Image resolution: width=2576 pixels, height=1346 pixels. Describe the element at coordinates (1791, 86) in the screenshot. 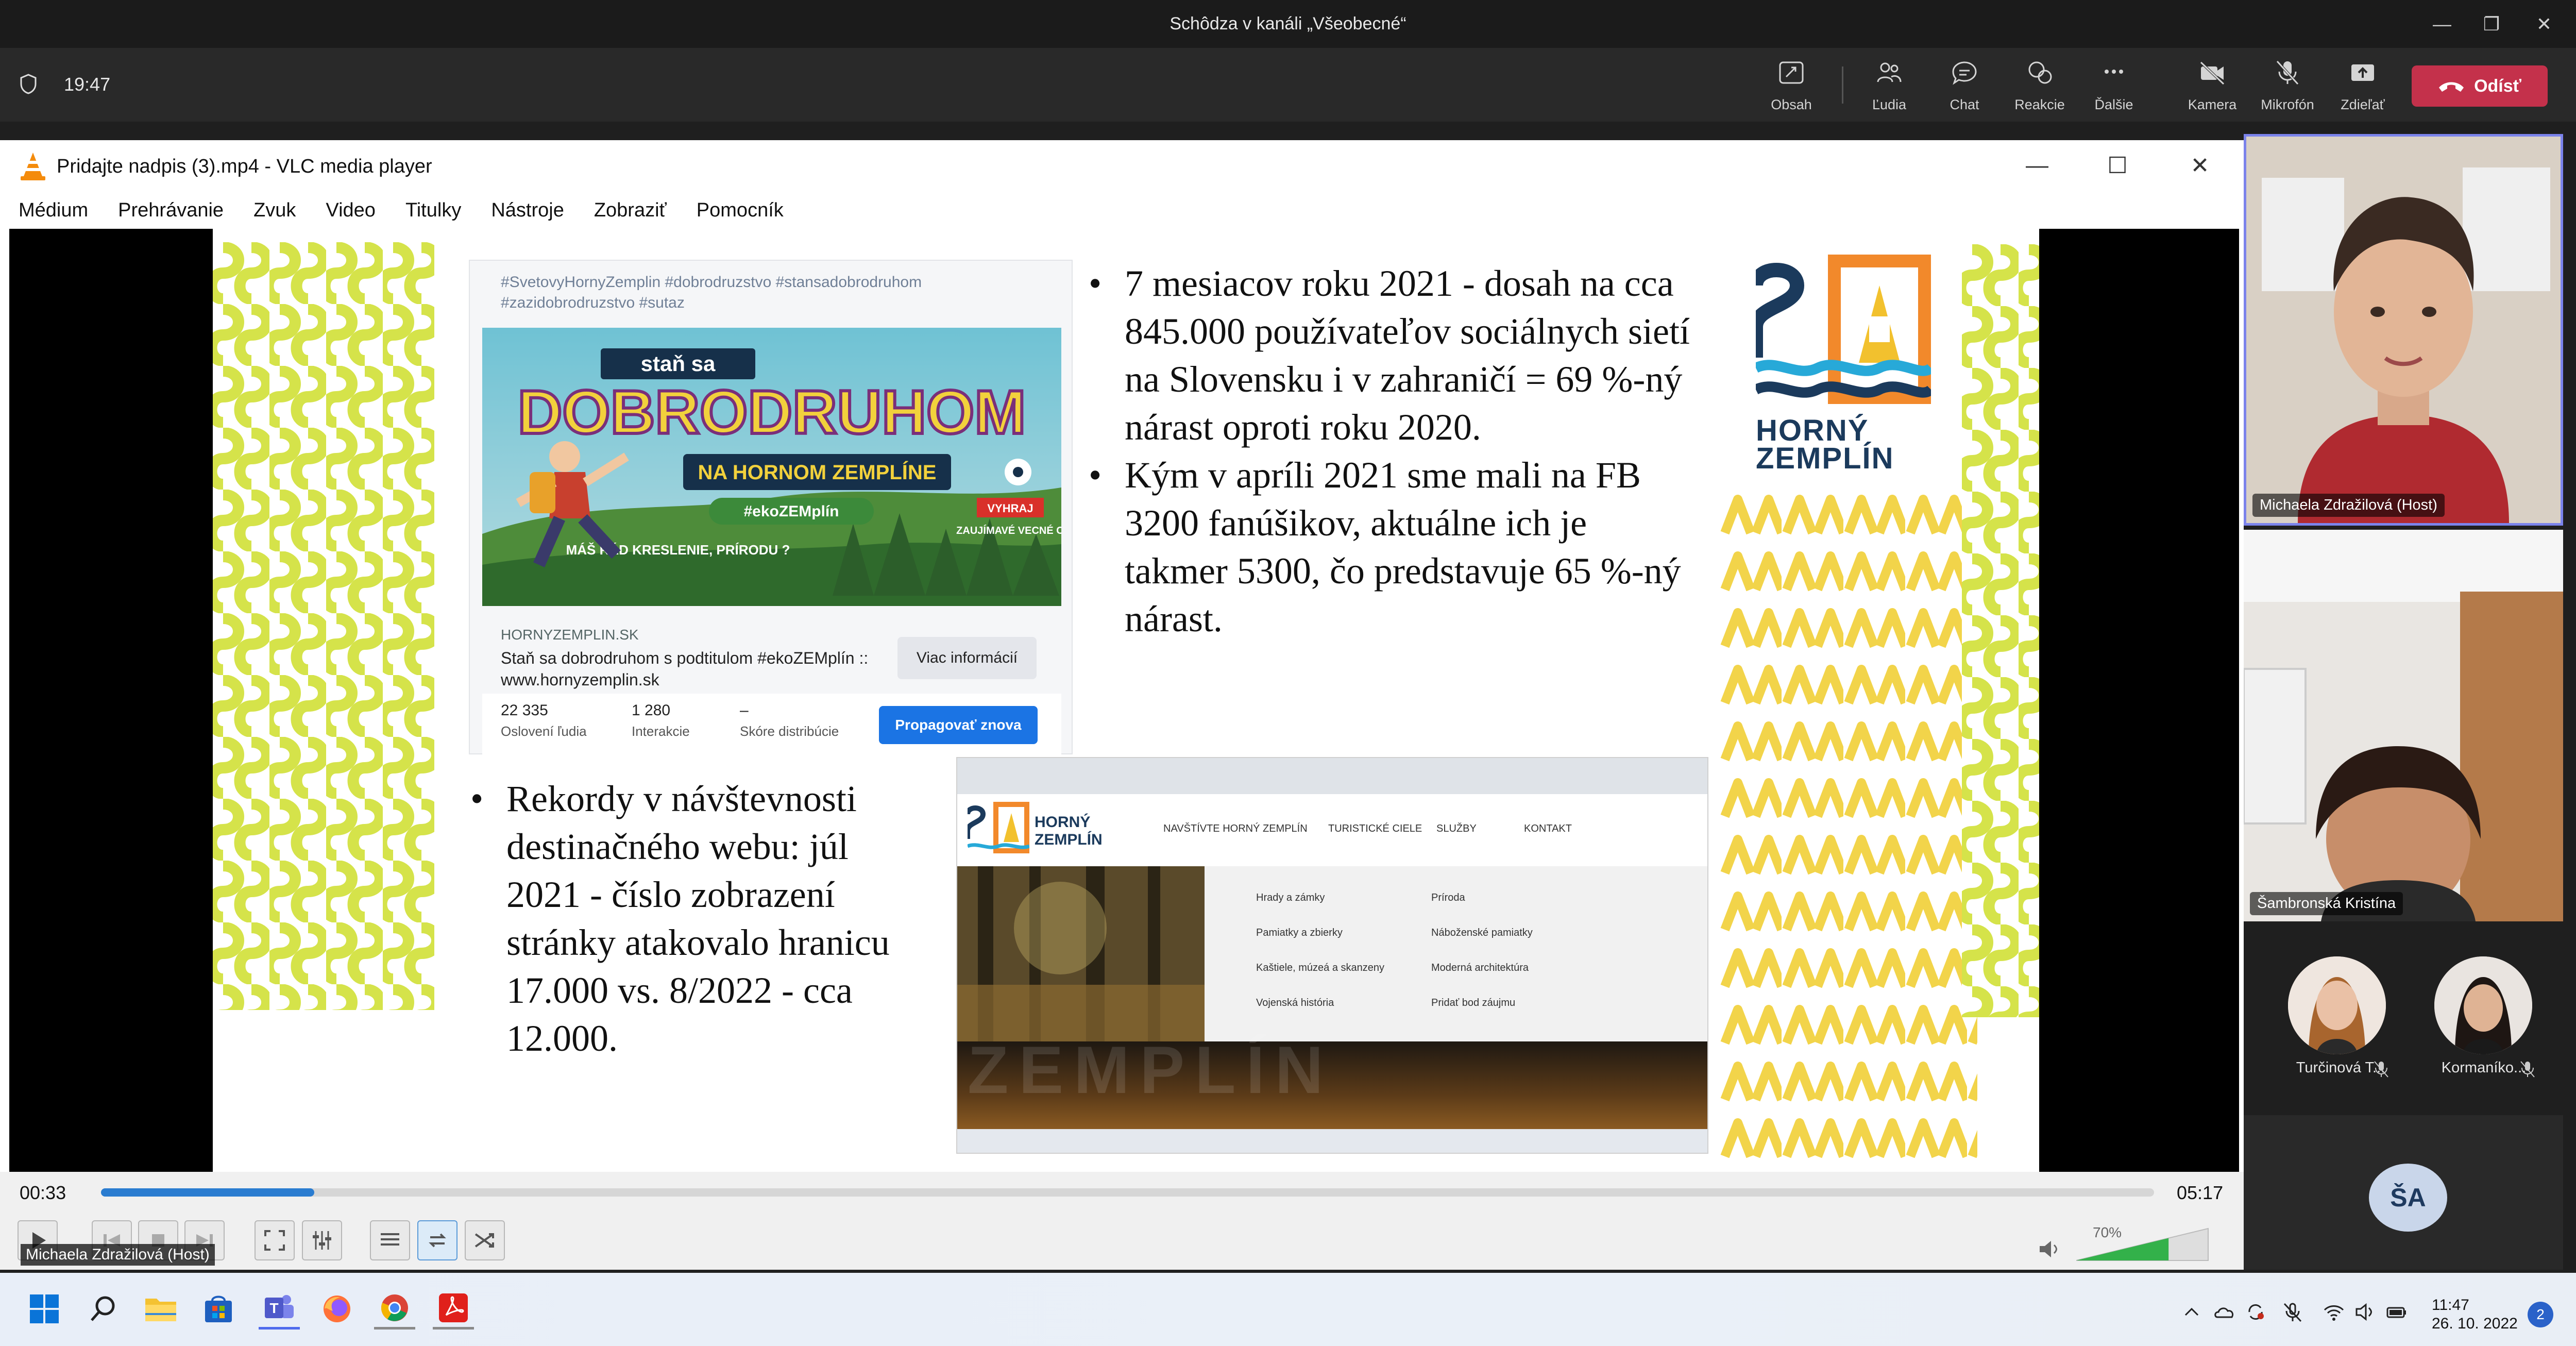

I see `content-button: Obsah` at that location.